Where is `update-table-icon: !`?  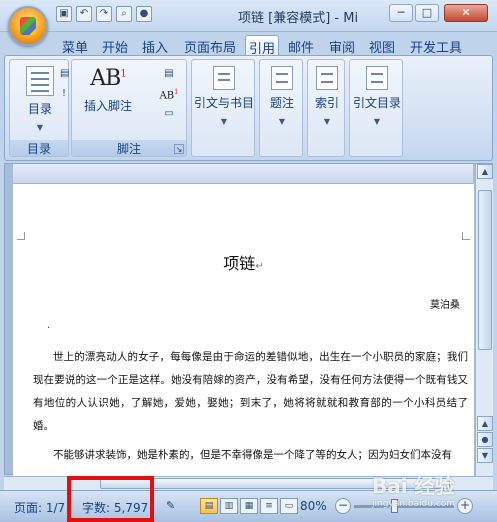
update-table-icon: ! is located at coordinates (64, 96).